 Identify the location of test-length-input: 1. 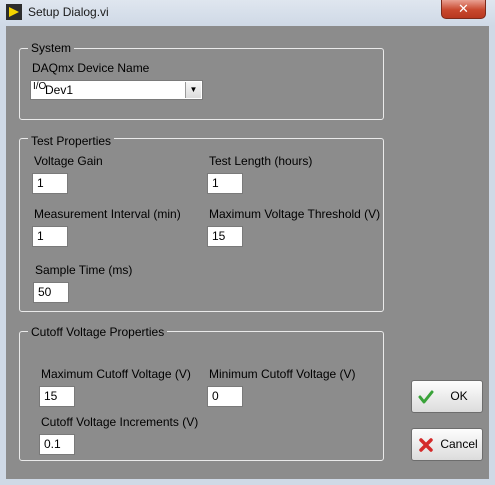
(225, 183).